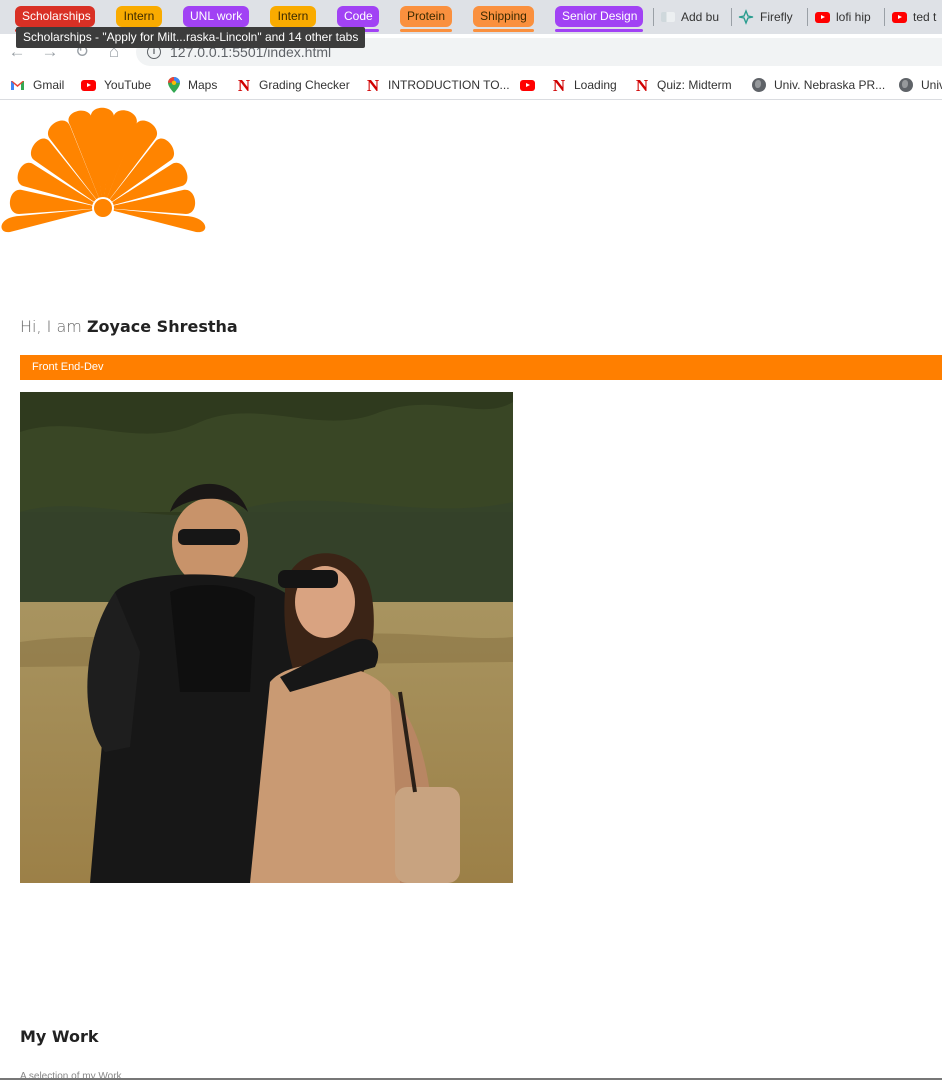  Describe the element at coordinates (216, 16) in the screenshot. I see `tab-group-label: UNL work` at that location.